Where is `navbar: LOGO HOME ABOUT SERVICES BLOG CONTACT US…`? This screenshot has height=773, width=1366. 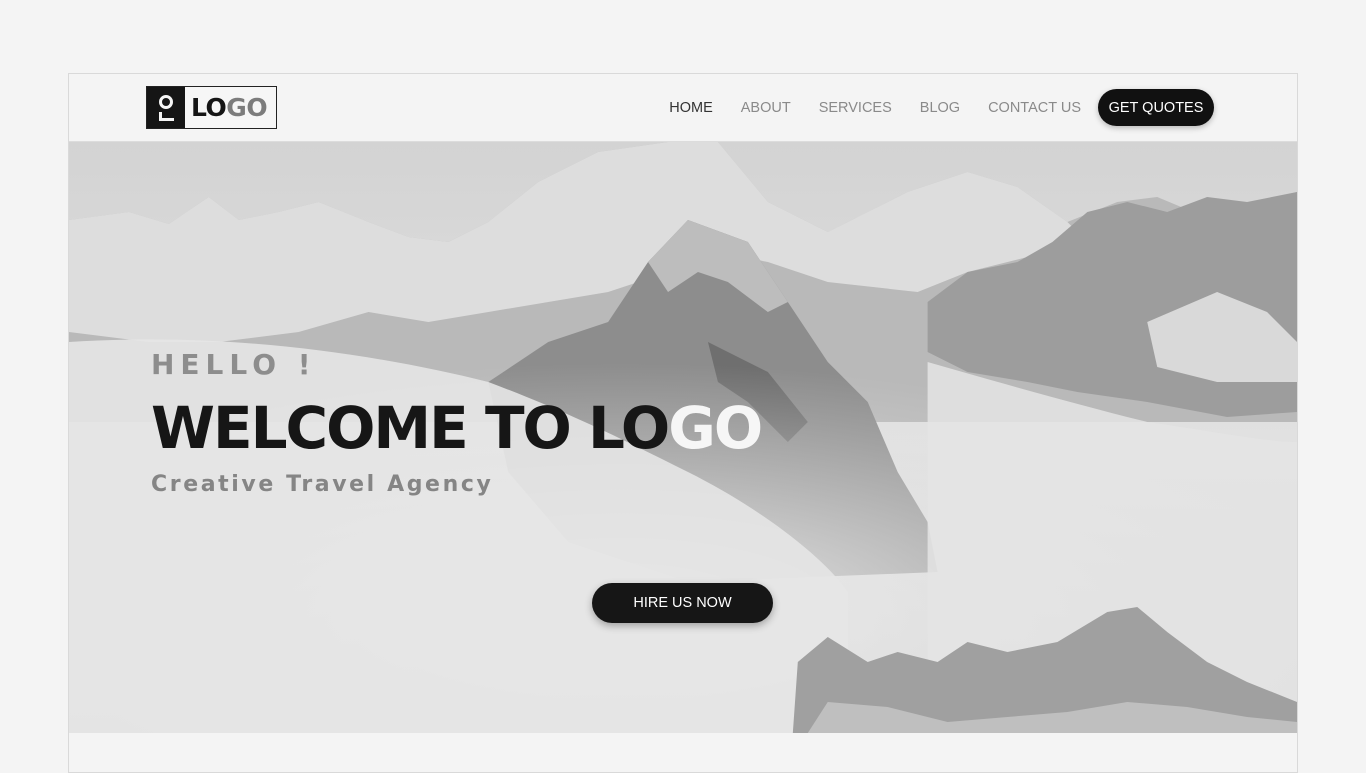
navbar: LOGO HOME ABOUT SERVICES BLOG CONTACT US… is located at coordinates (683, 108).